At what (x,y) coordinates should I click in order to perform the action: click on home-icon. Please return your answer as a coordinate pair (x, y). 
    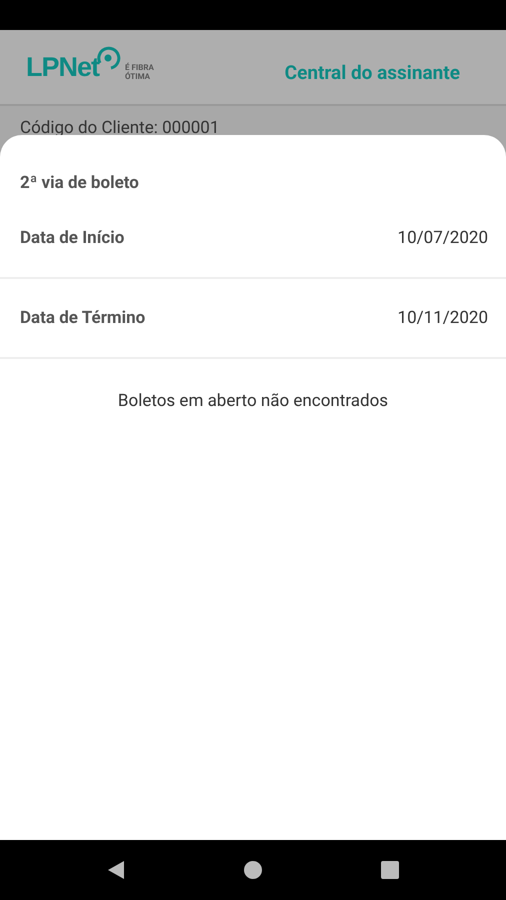
    Looking at the image, I should click on (253, 870).